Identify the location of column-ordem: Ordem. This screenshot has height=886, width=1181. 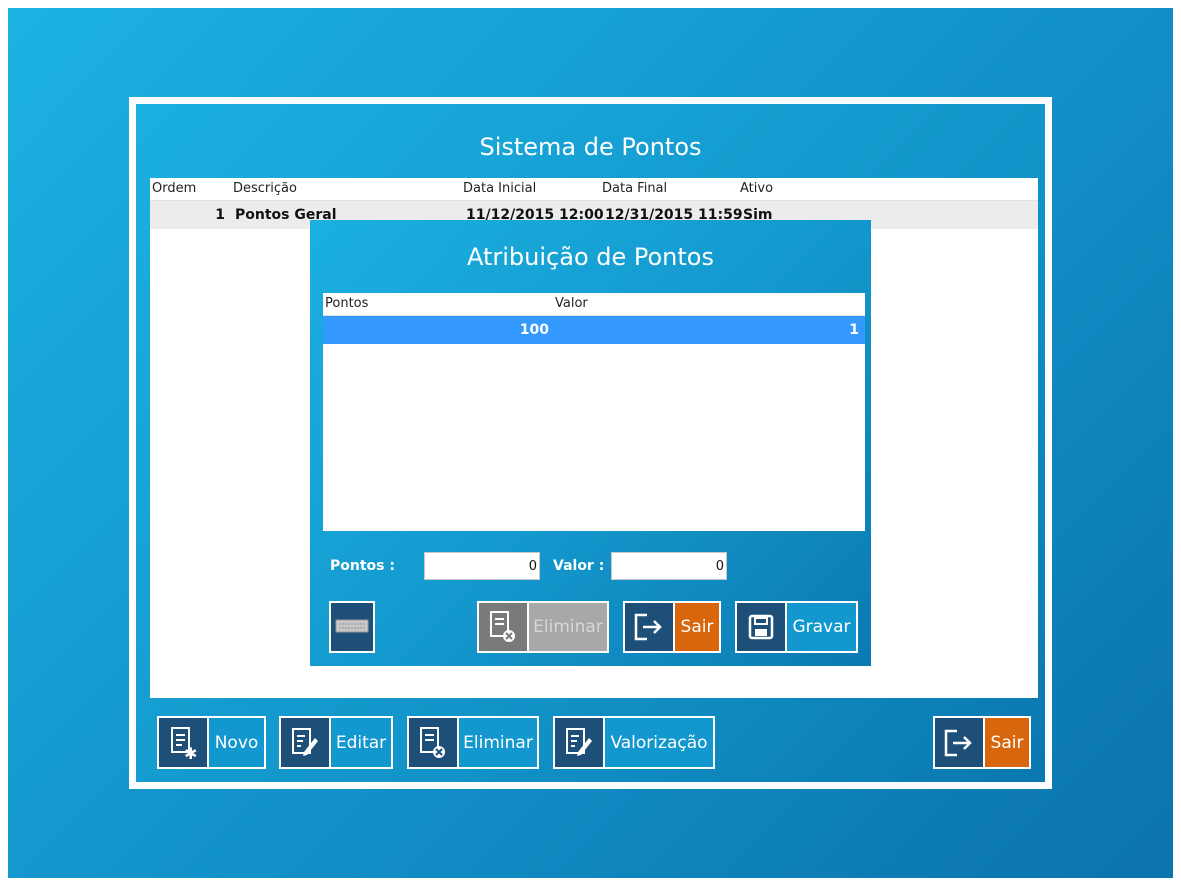
(174, 188).